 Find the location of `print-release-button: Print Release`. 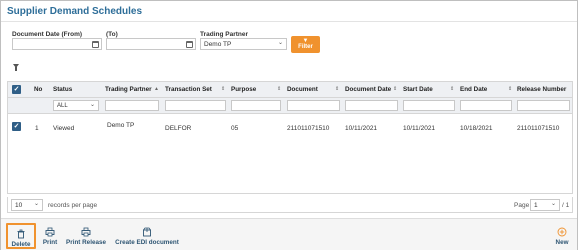

print-release-button: Print Release is located at coordinates (86, 236).